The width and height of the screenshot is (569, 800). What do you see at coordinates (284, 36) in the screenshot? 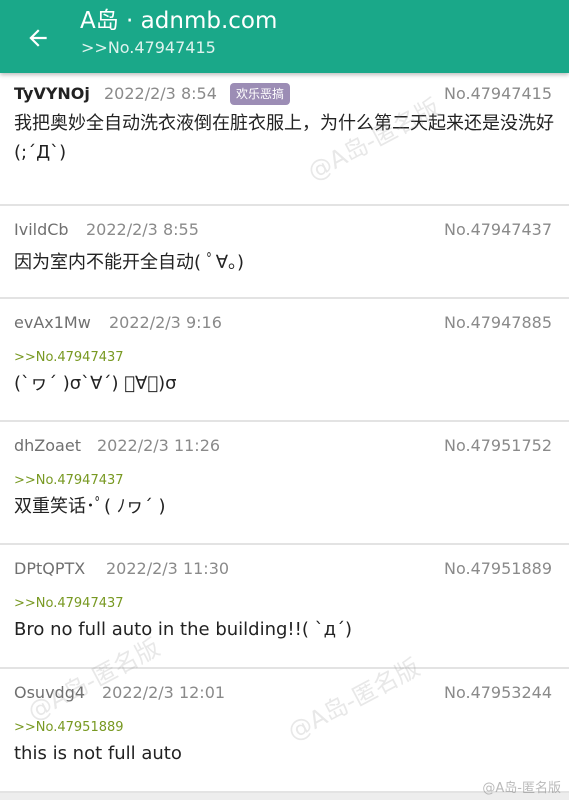
I see `top-app-bar: A岛 · adnmb.com >>No.47947415` at bounding box center [284, 36].